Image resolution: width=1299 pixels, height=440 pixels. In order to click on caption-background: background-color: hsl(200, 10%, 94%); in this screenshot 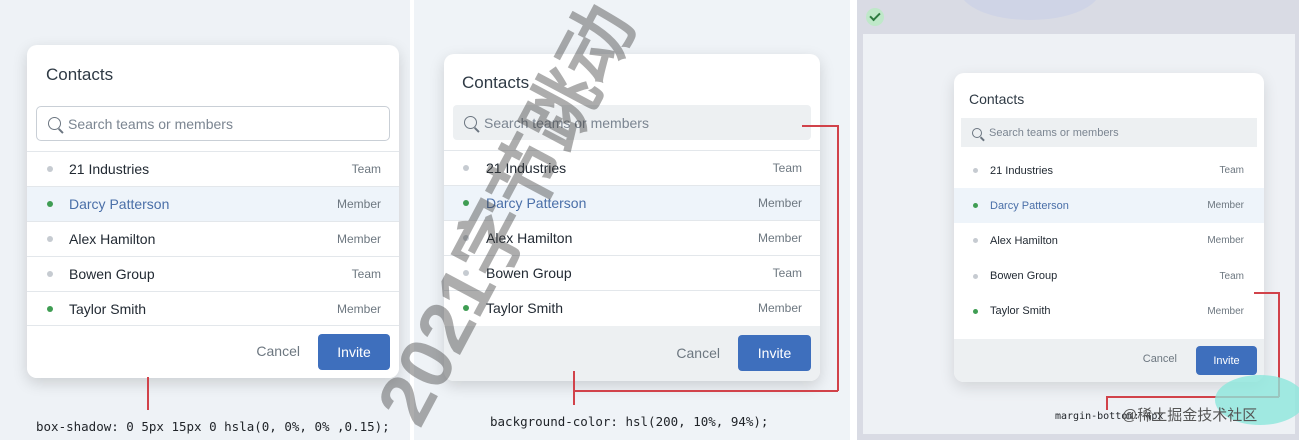, I will do `click(629, 421)`.